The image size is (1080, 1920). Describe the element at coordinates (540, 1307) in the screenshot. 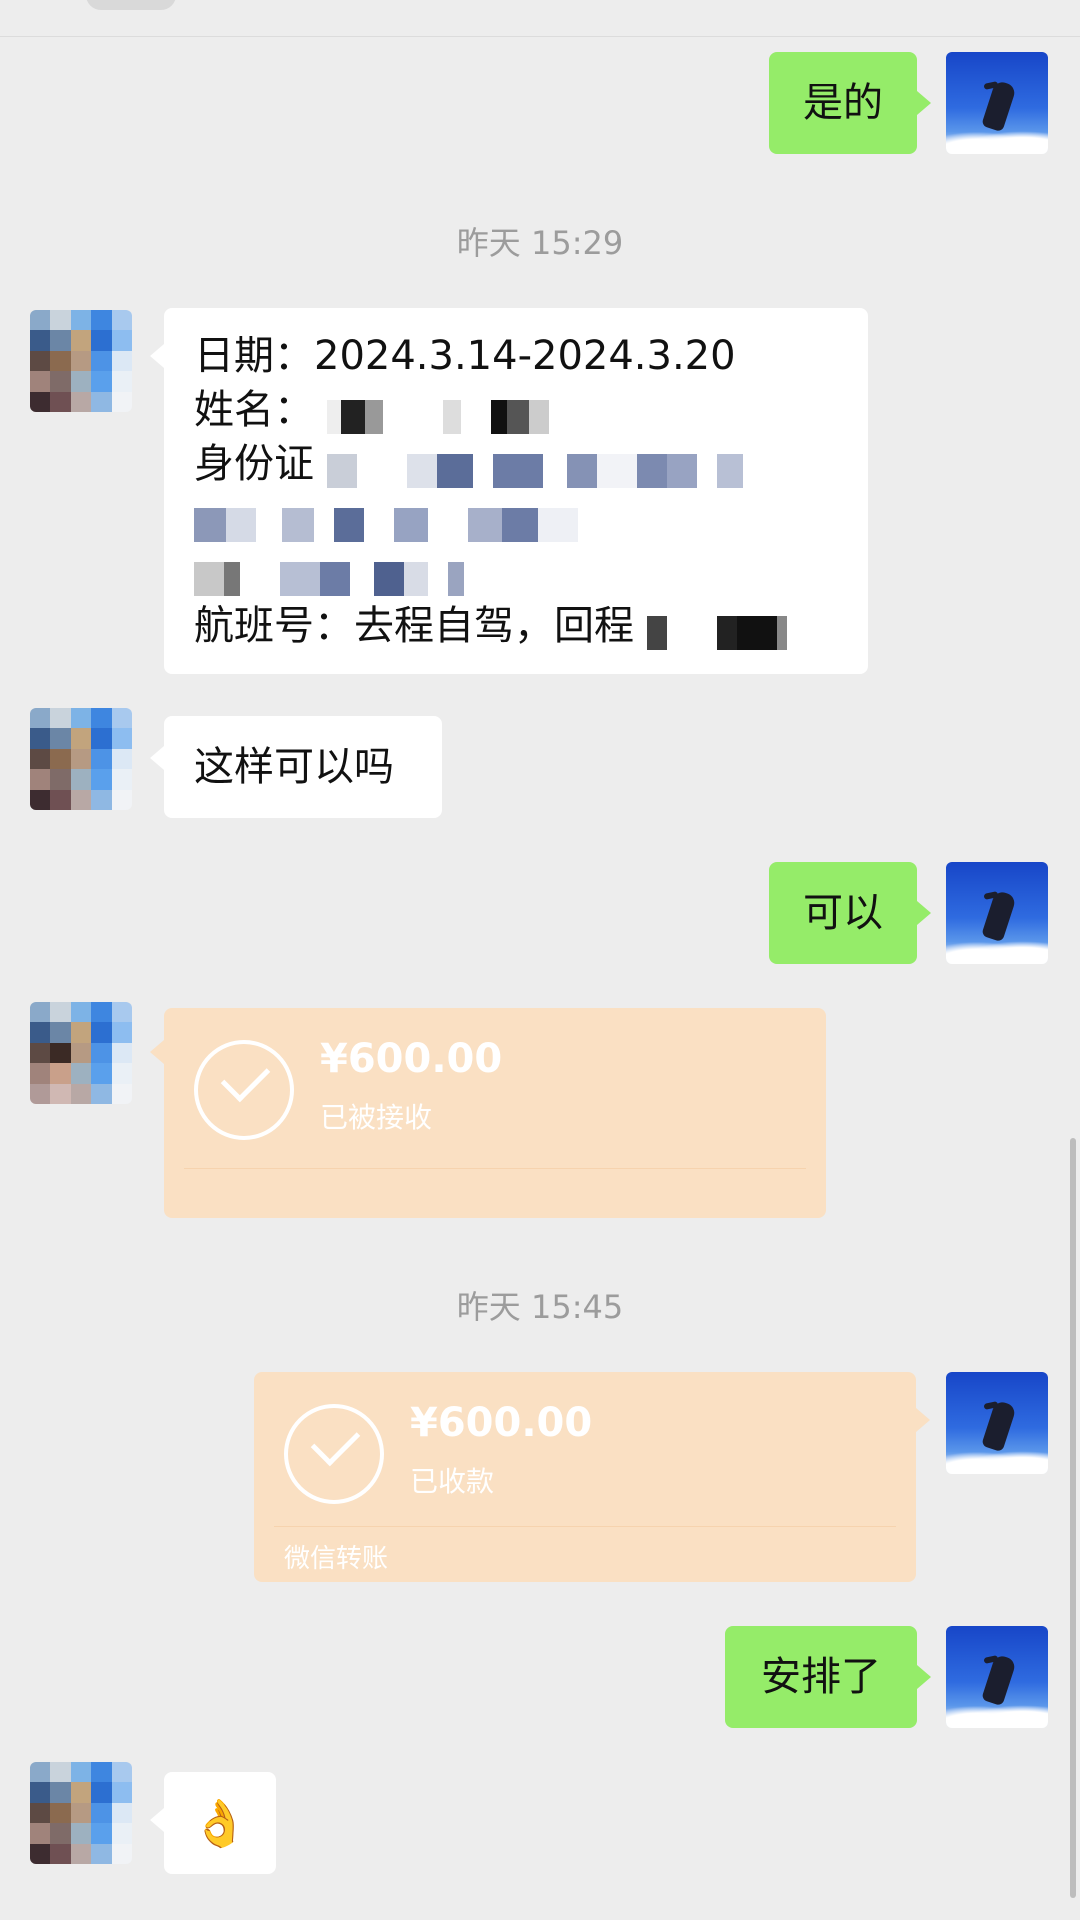

I see `timestamp: 昨天 15:45` at that location.